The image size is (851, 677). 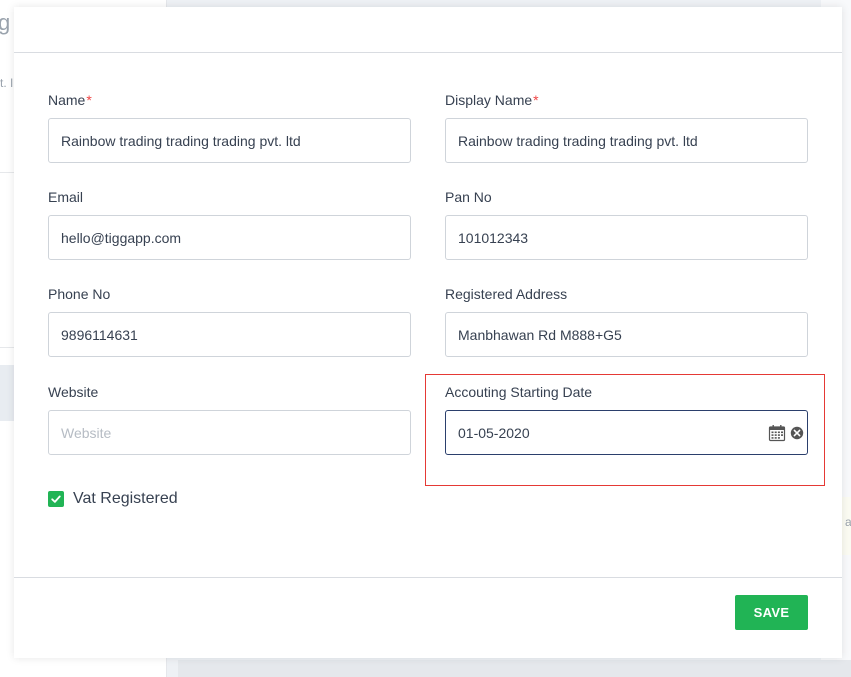 I want to click on registered-address-input: Manbhawan Rd M888+G5, so click(x=626, y=334).